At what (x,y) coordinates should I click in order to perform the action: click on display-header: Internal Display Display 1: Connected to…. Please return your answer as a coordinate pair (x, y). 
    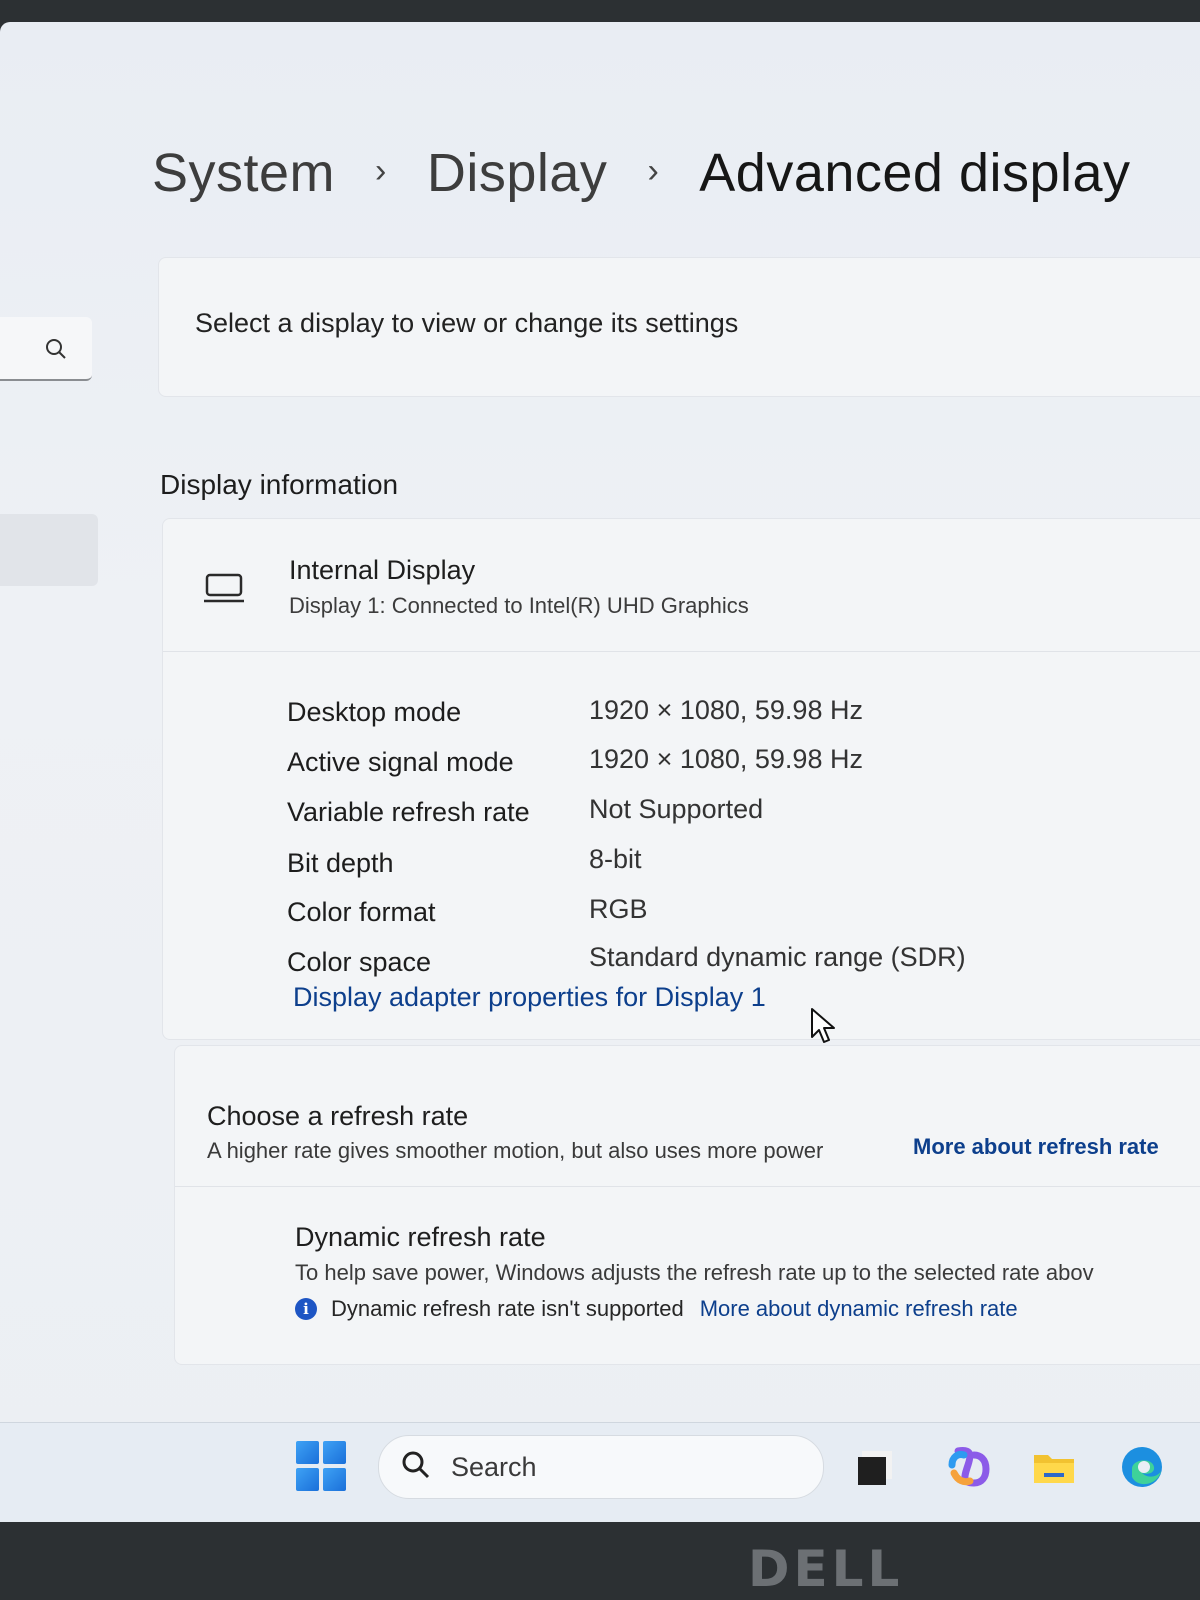
    Looking at the image, I should click on (681, 585).